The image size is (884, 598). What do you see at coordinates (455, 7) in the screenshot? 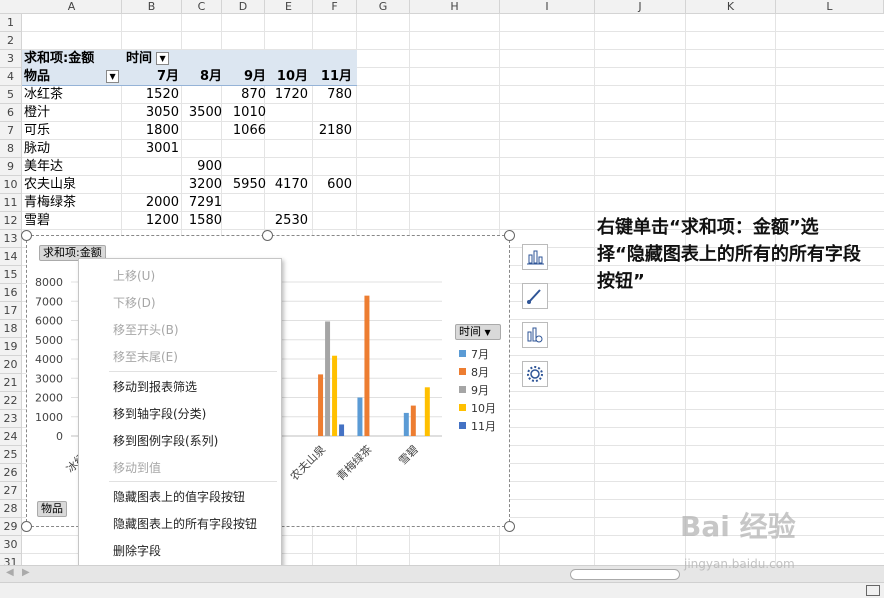
I see `column-header: H` at bounding box center [455, 7].